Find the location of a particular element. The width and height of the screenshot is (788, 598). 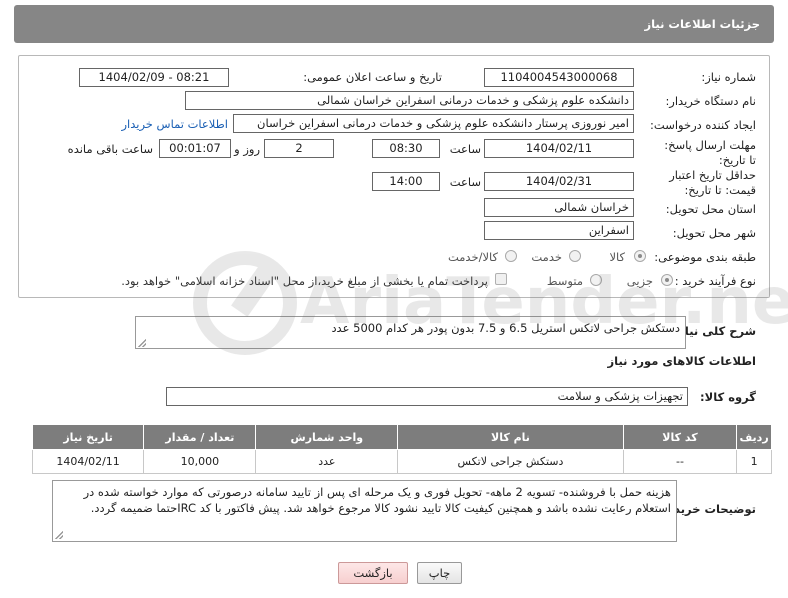

back-button: بازگشت is located at coordinates (373, 573).